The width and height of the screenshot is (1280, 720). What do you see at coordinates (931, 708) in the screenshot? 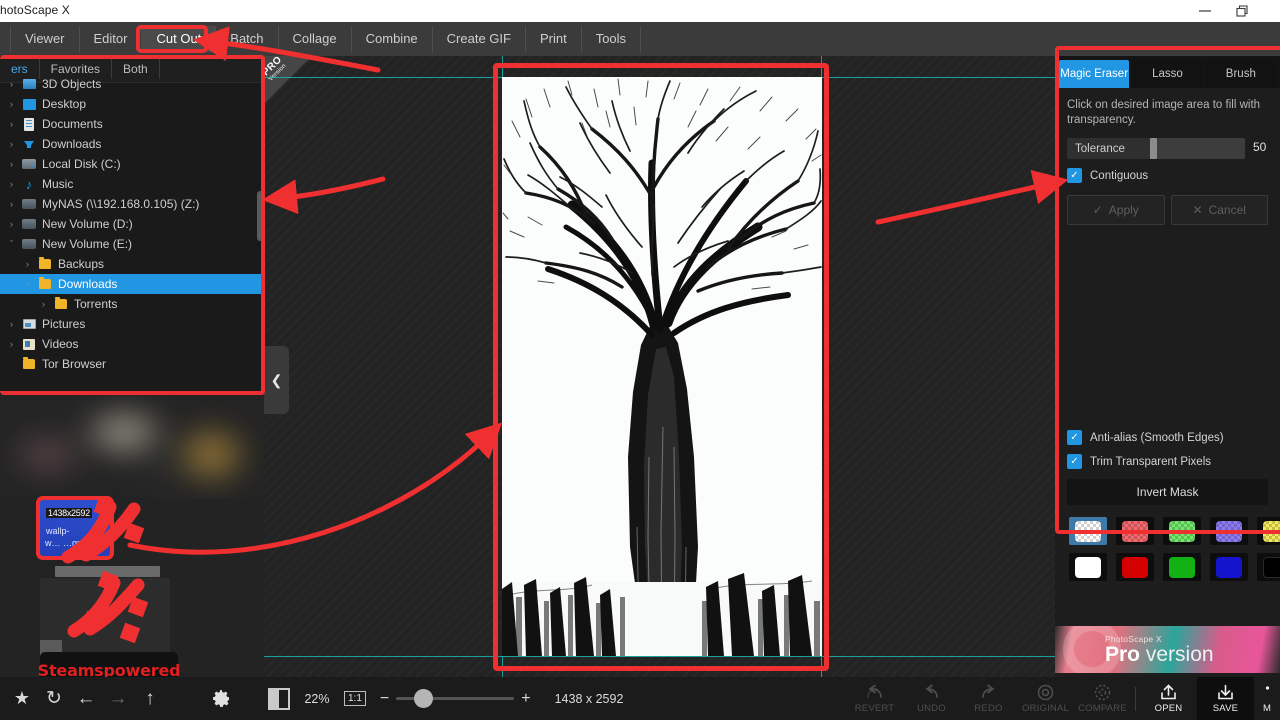
I see `undo-label: UNDO` at bounding box center [931, 708].